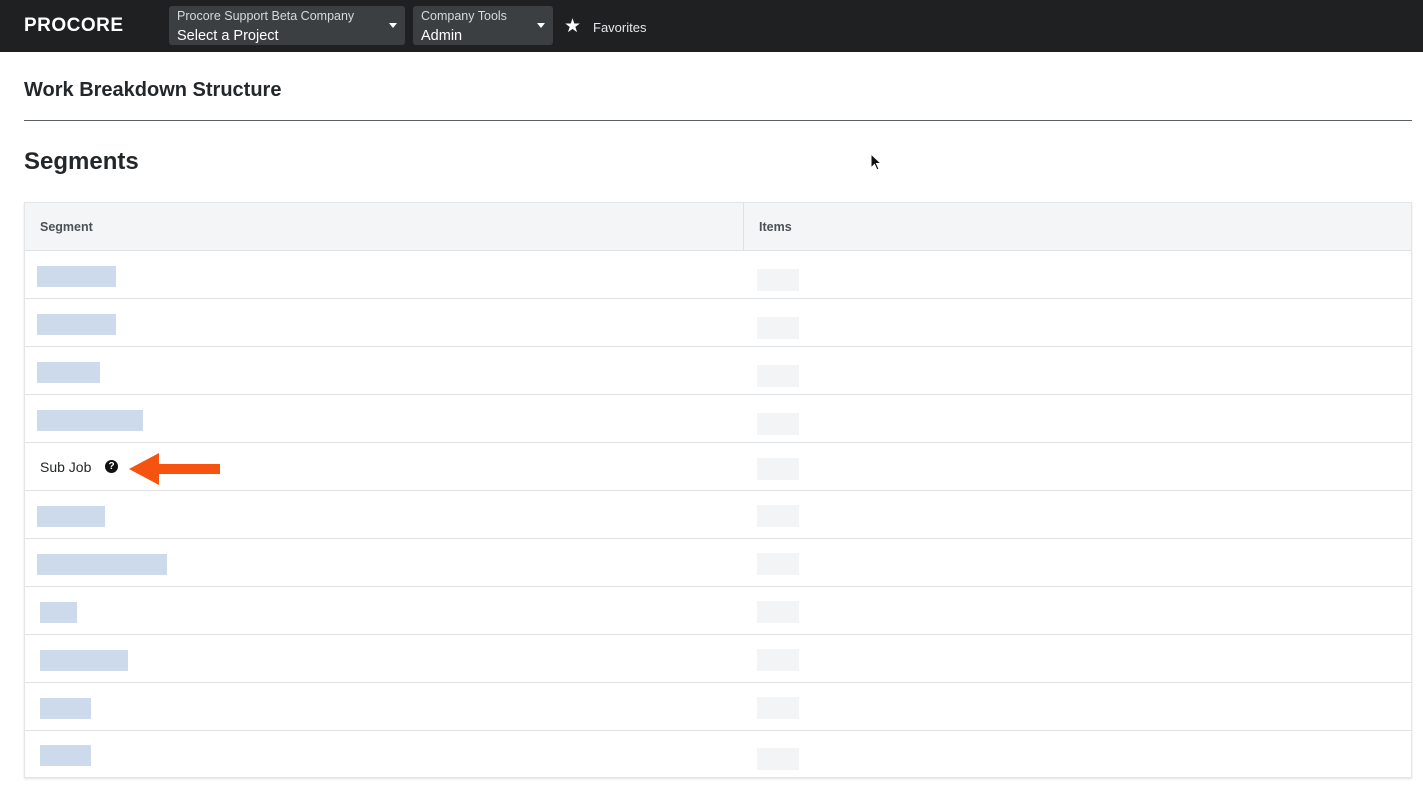 This screenshot has width=1423, height=799. I want to click on project-select-value: Select a Project, so click(228, 36).